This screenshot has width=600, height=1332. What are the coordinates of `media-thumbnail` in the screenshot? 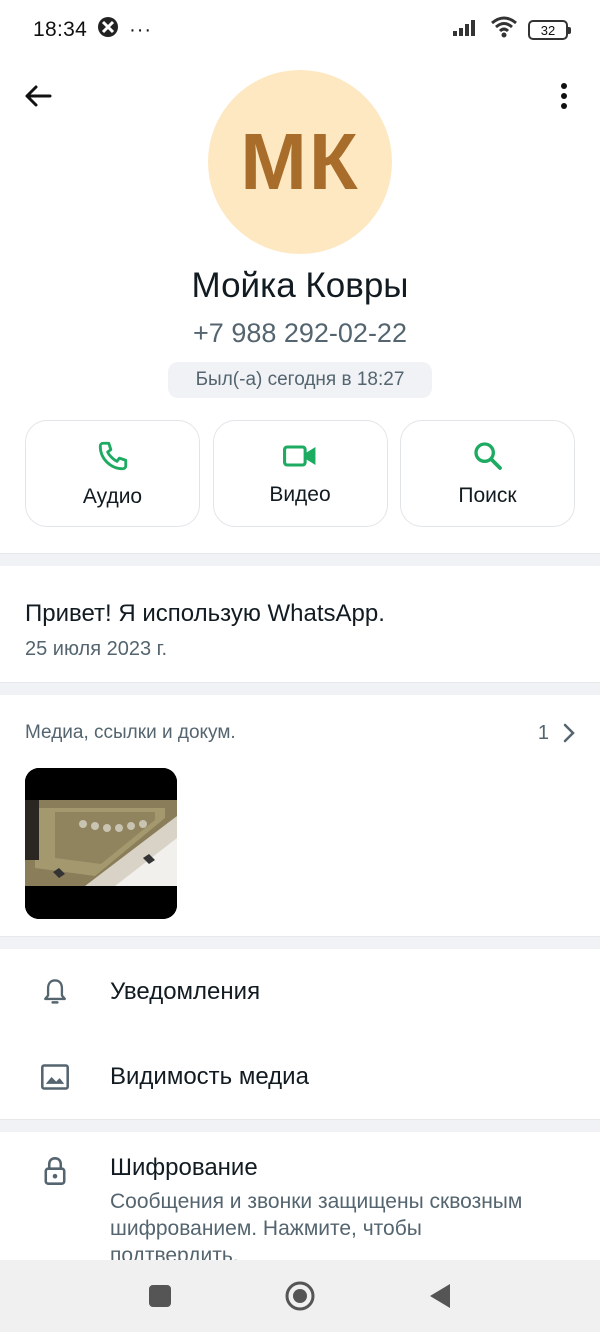 It's located at (101, 843).